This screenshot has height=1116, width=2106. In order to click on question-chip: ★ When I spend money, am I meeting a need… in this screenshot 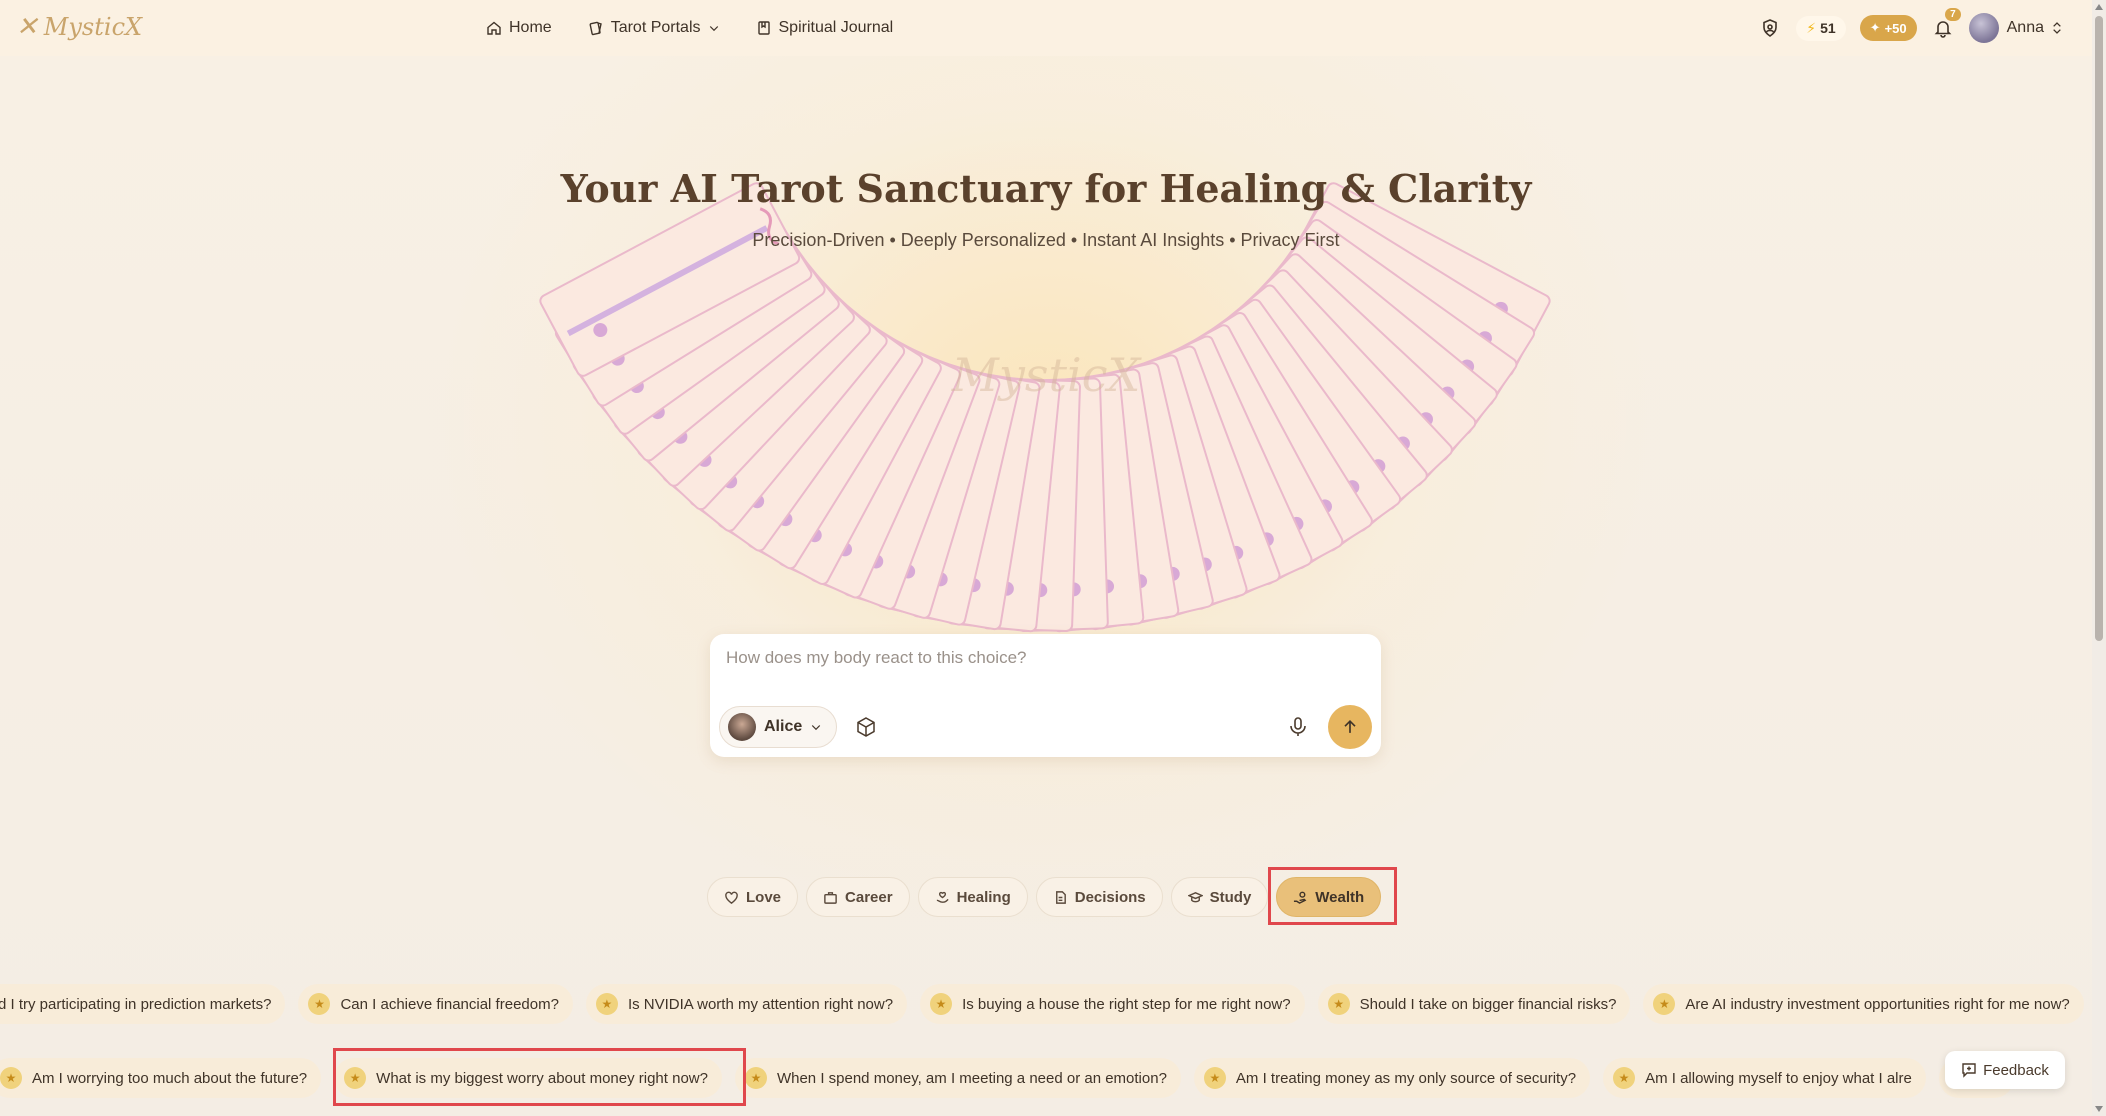, I will do `click(957, 1078)`.